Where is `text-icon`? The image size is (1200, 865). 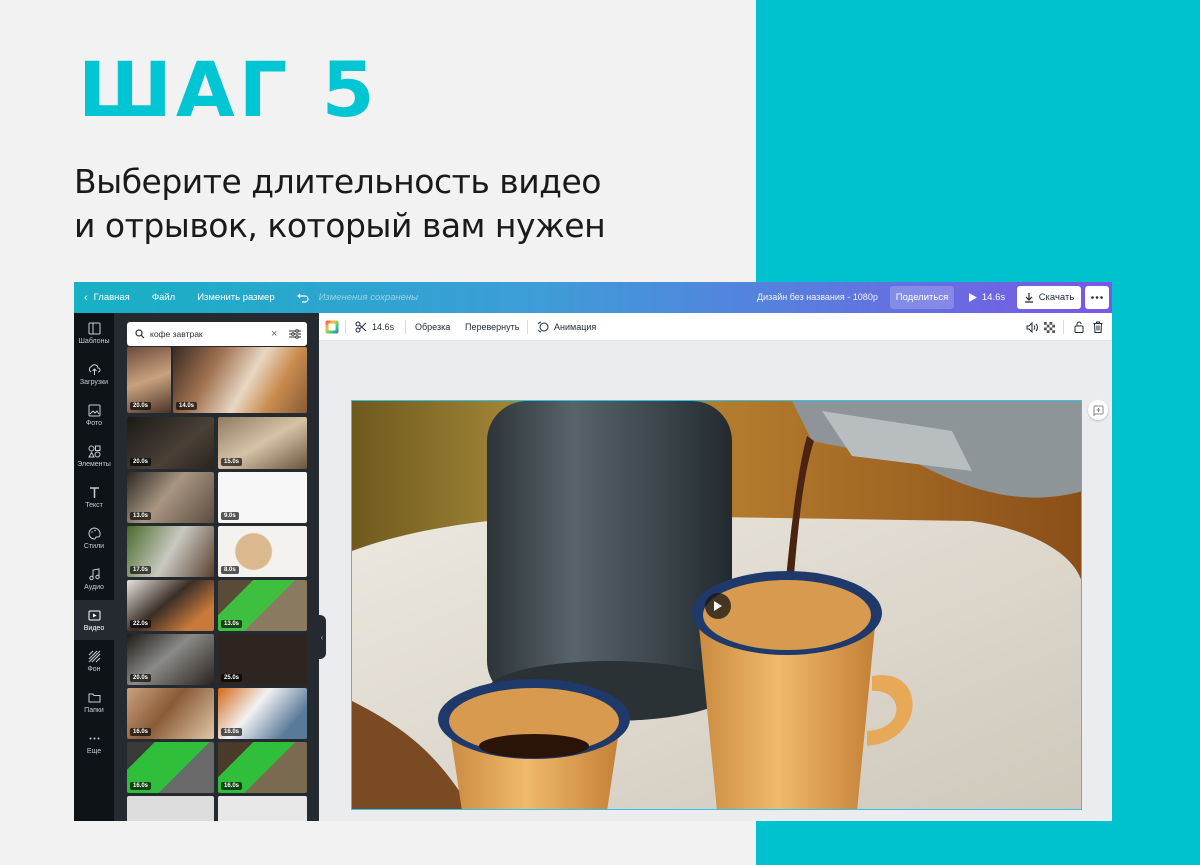
text-icon is located at coordinates (94, 492).